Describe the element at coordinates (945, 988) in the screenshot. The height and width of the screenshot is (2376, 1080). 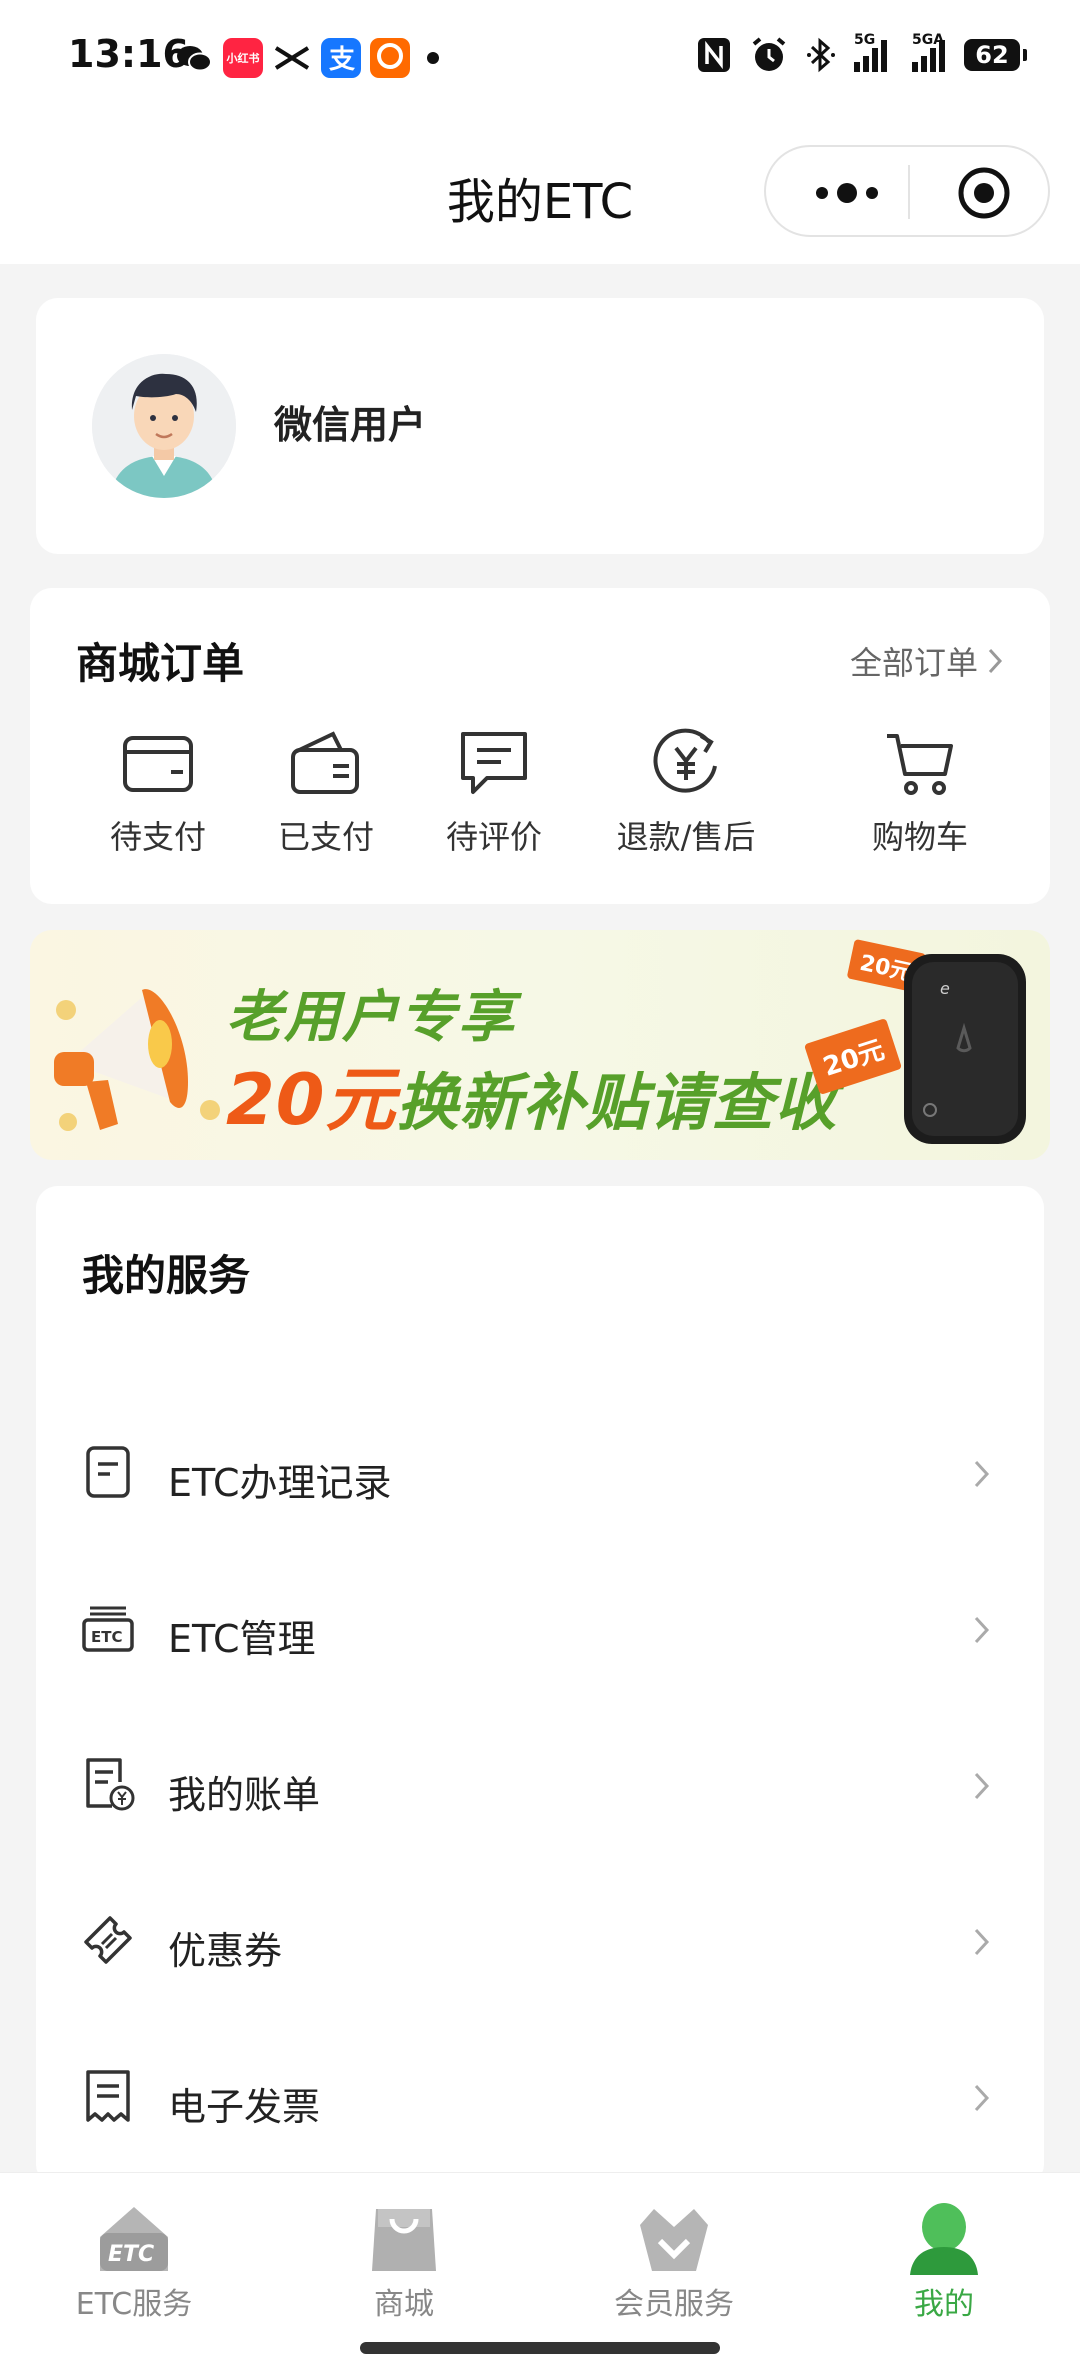
I see `svg-text: e` at that location.